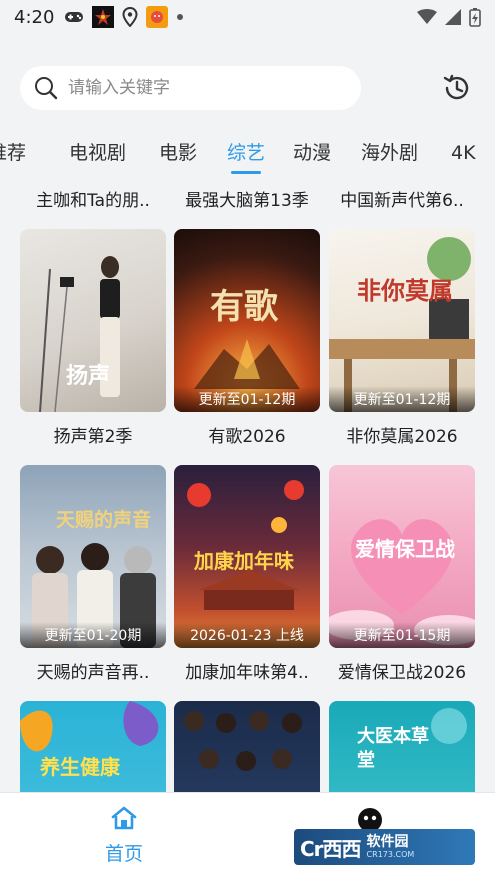  I want to click on nav-home-button: 首页, so click(124, 835).